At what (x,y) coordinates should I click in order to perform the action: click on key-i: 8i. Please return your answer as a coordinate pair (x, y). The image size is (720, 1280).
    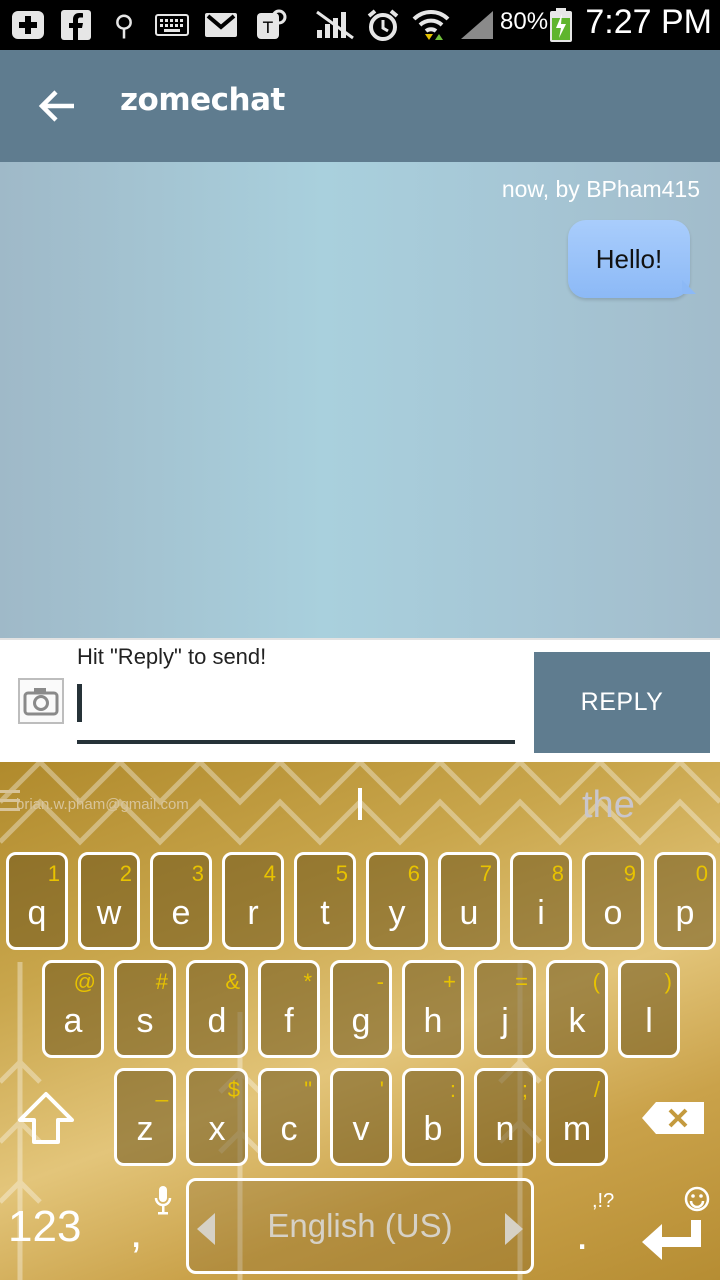
    Looking at the image, I should click on (541, 901).